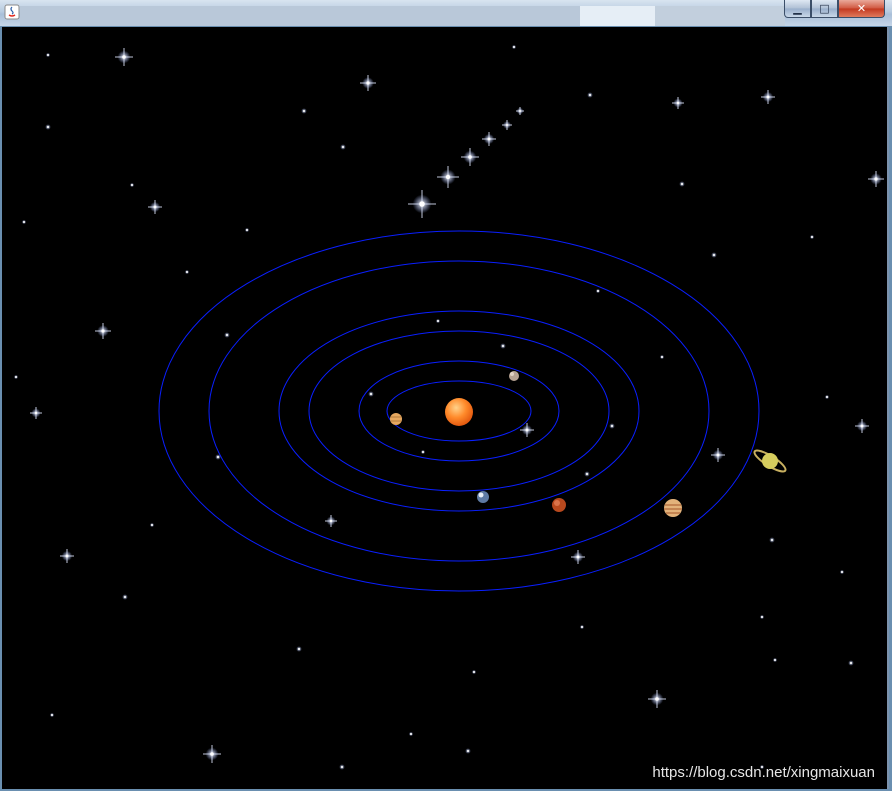 This screenshot has width=892, height=791. I want to click on maximize-button: □, so click(824, 9).